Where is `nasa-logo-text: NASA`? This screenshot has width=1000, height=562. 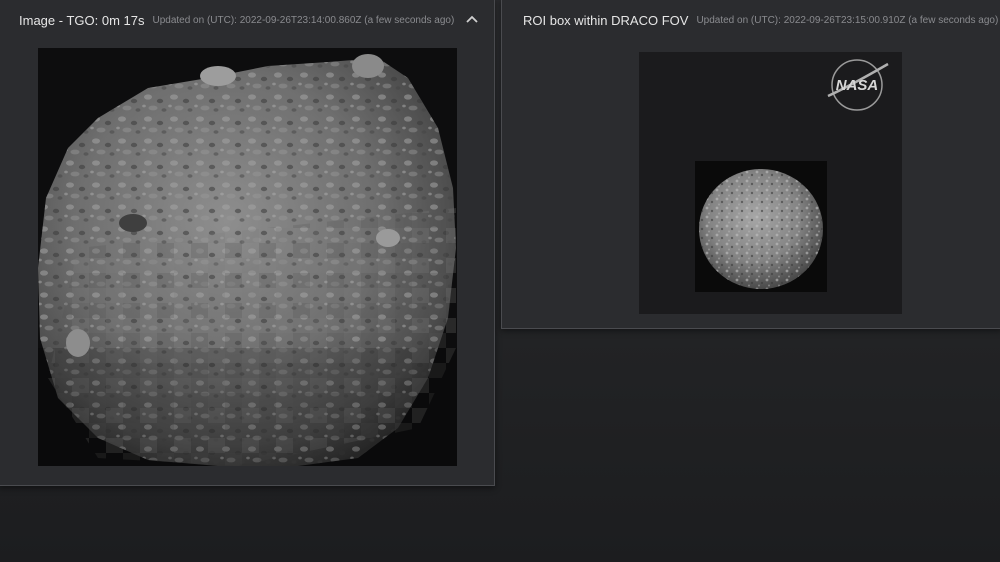 nasa-logo-text: NASA is located at coordinates (857, 85).